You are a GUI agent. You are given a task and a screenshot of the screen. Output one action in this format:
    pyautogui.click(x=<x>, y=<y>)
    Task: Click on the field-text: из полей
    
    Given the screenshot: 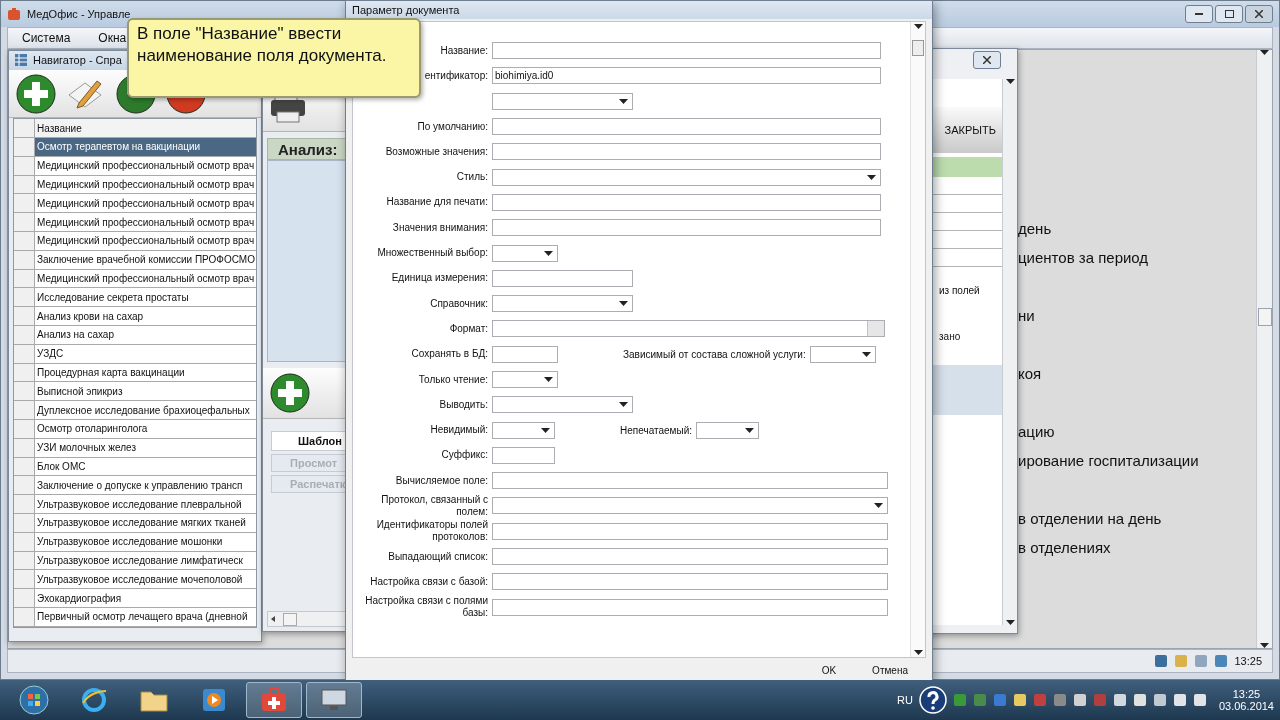 What is the action you would take?
    pyautogui.click(x=959, y=290)
    